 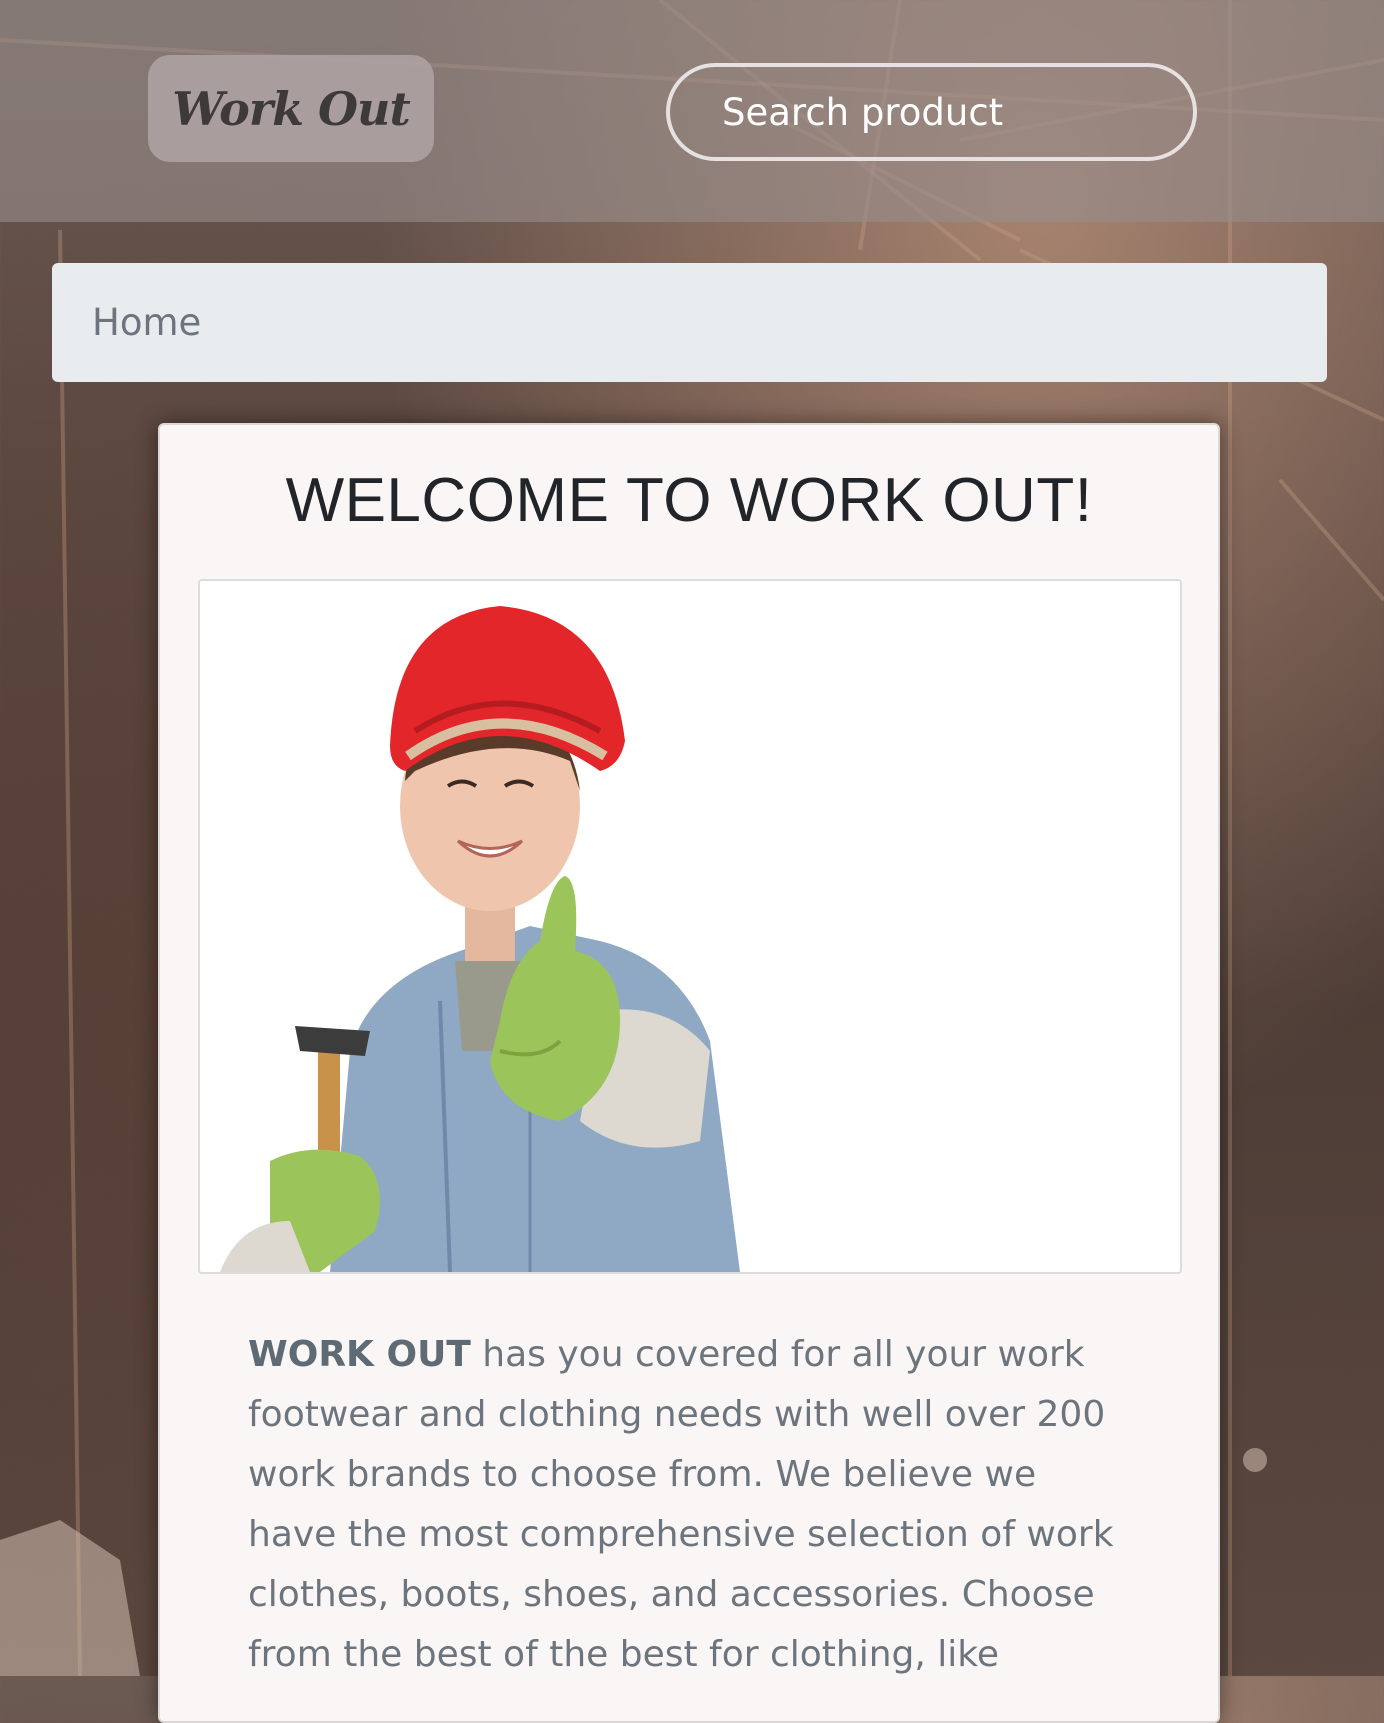 I want to click on intro-brand: WORK OUT, so click(x=359, y=1354).